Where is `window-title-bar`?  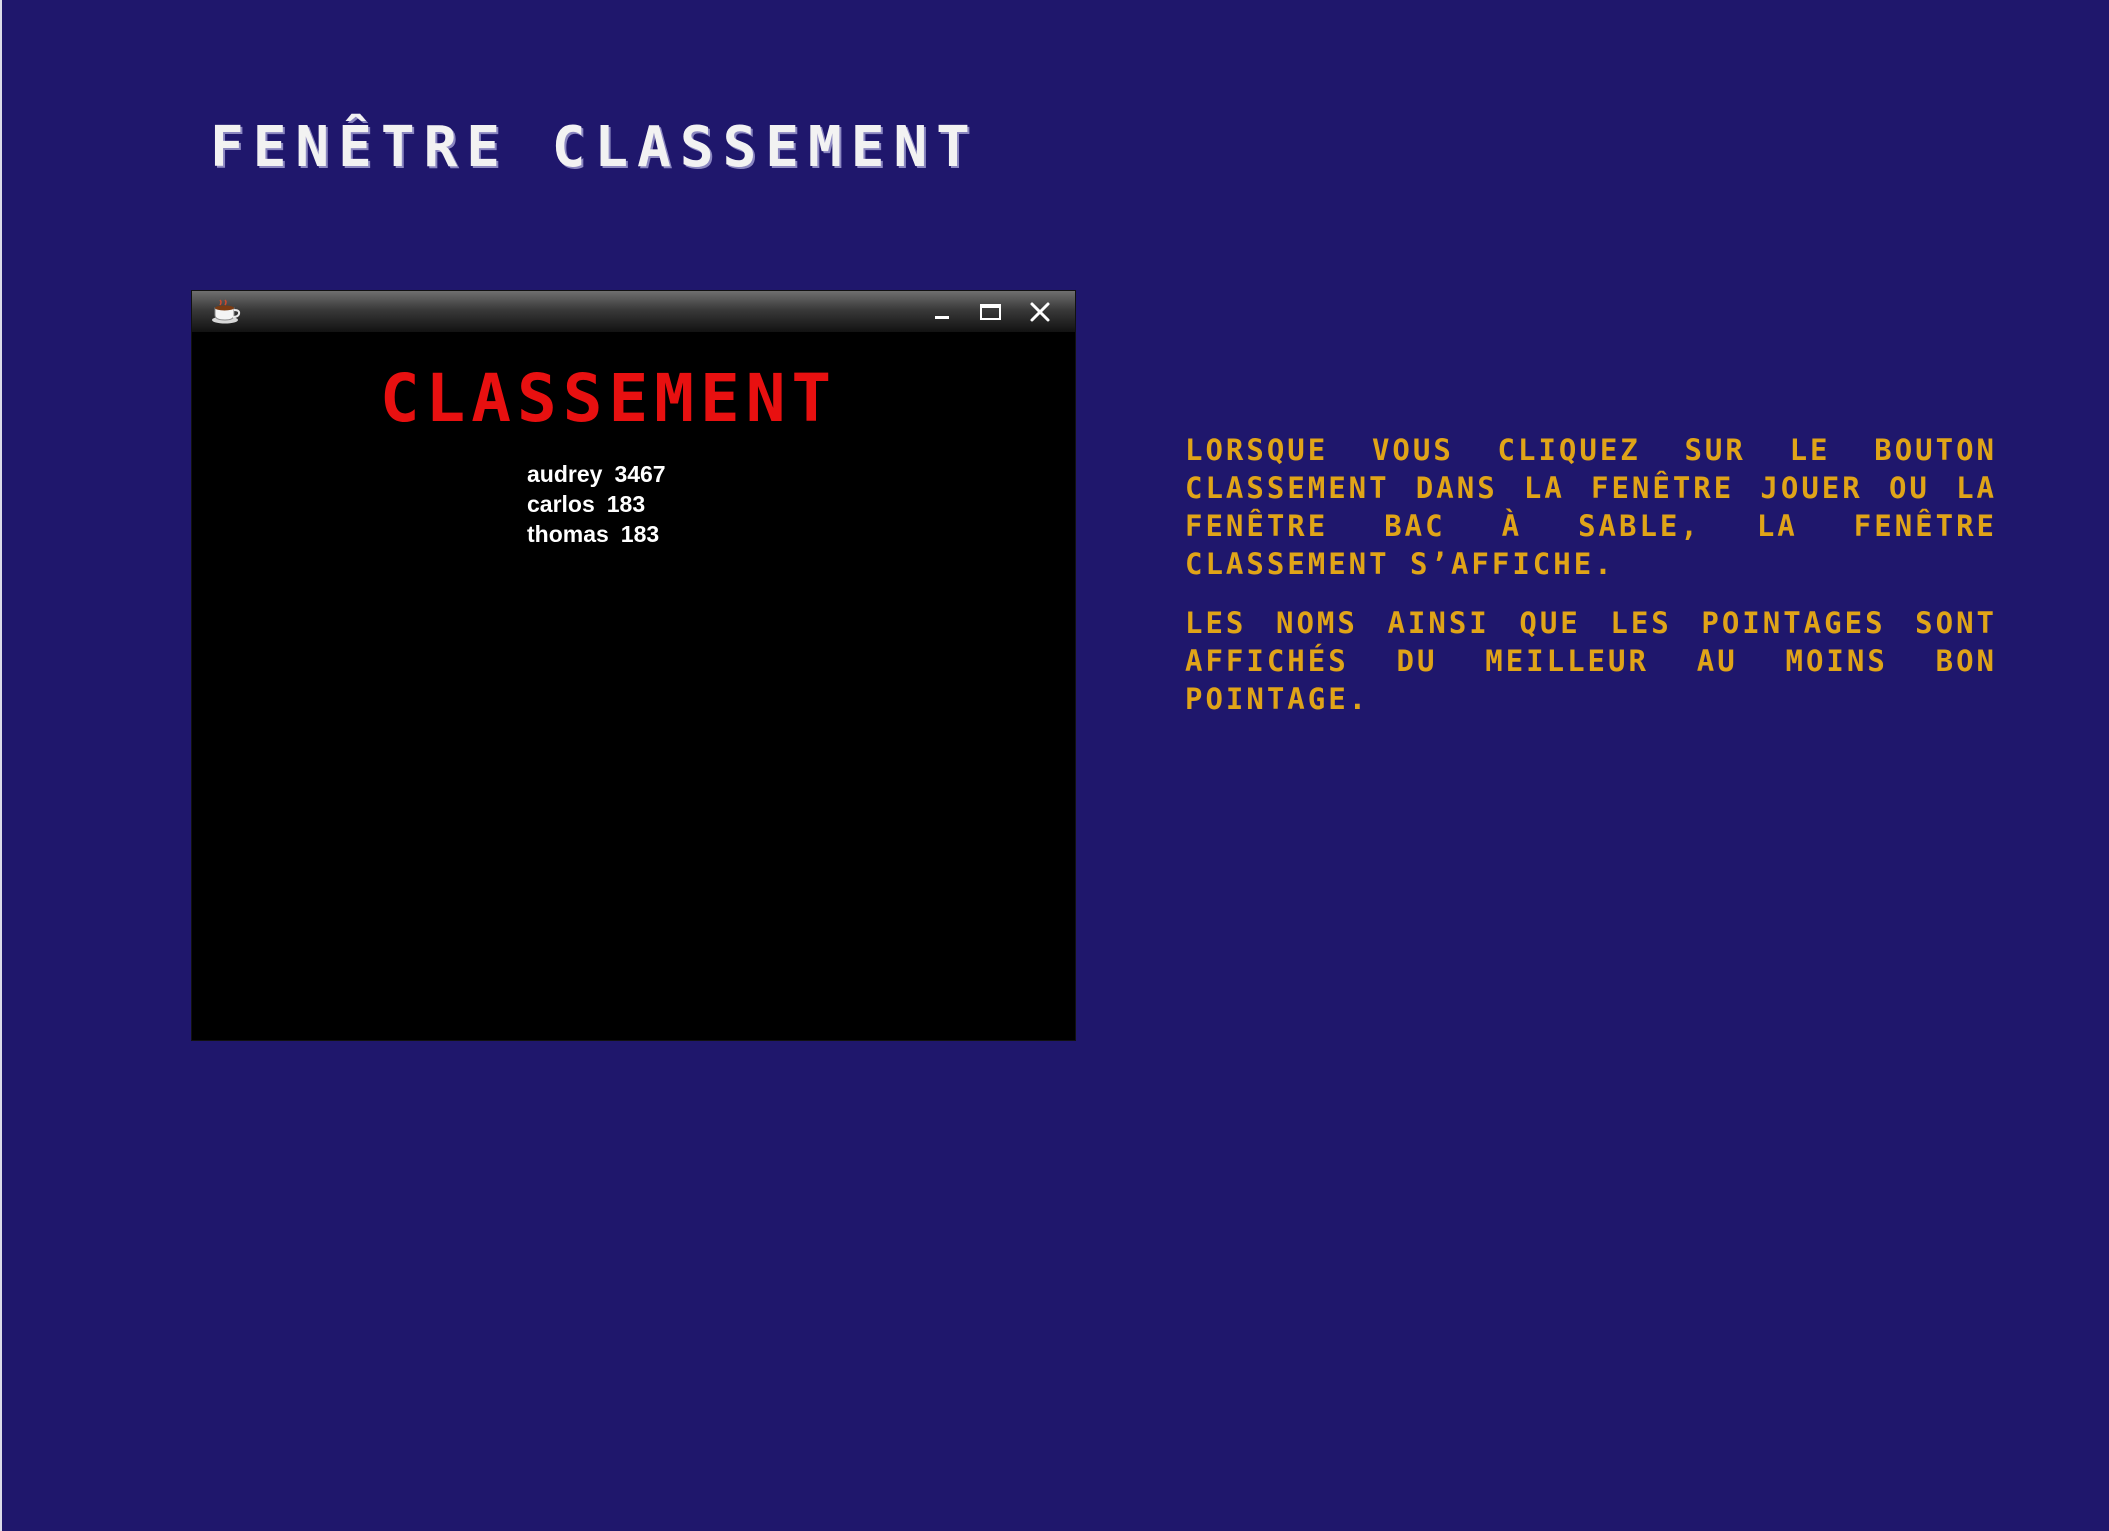
window-title-bar is located at coordinates (633, 311).